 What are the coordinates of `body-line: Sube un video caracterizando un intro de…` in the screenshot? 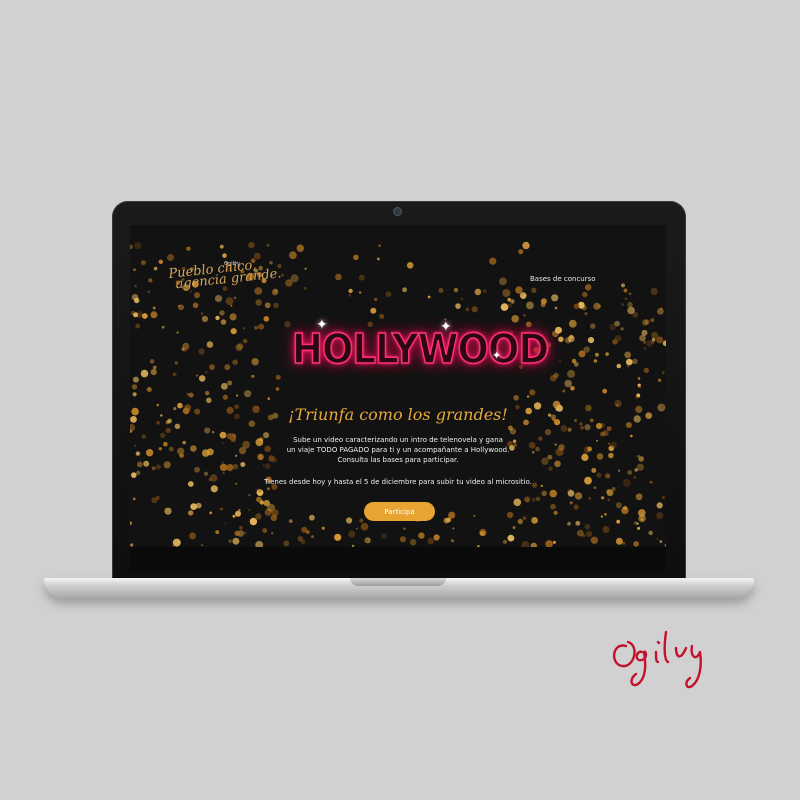 It's located at (398, 440).